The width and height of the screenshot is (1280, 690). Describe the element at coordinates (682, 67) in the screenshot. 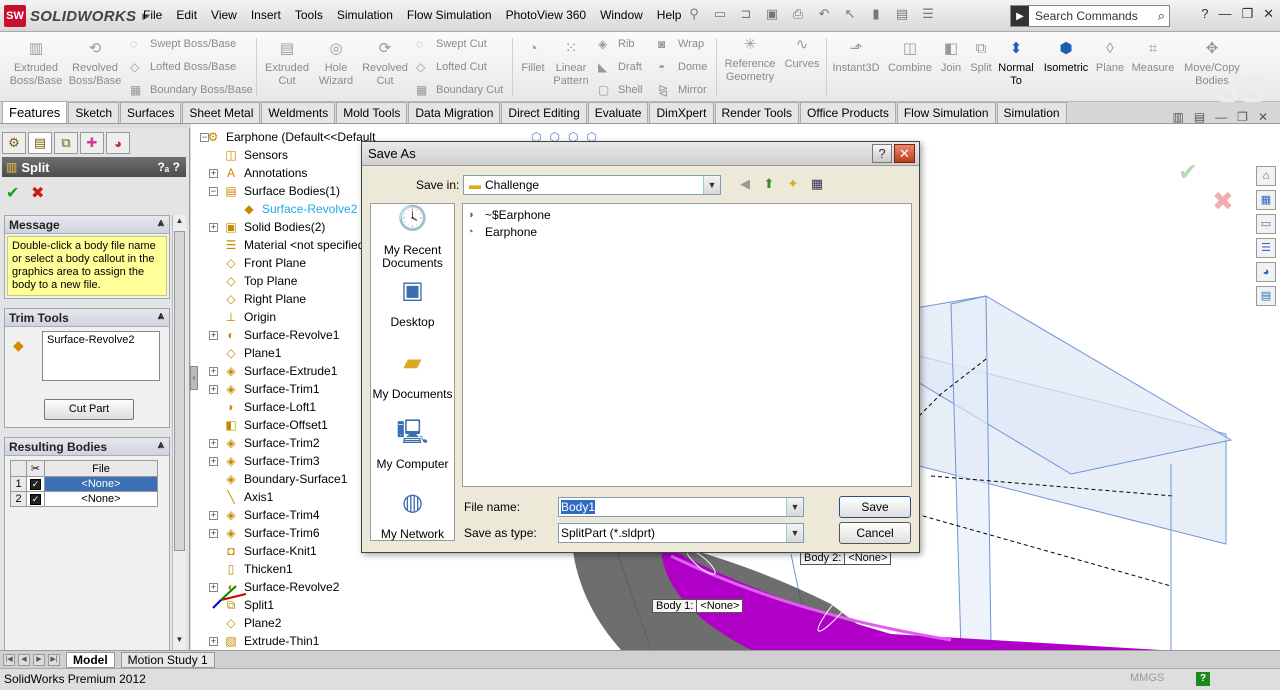

I see `dome-button: ◓ Dome` at that location.